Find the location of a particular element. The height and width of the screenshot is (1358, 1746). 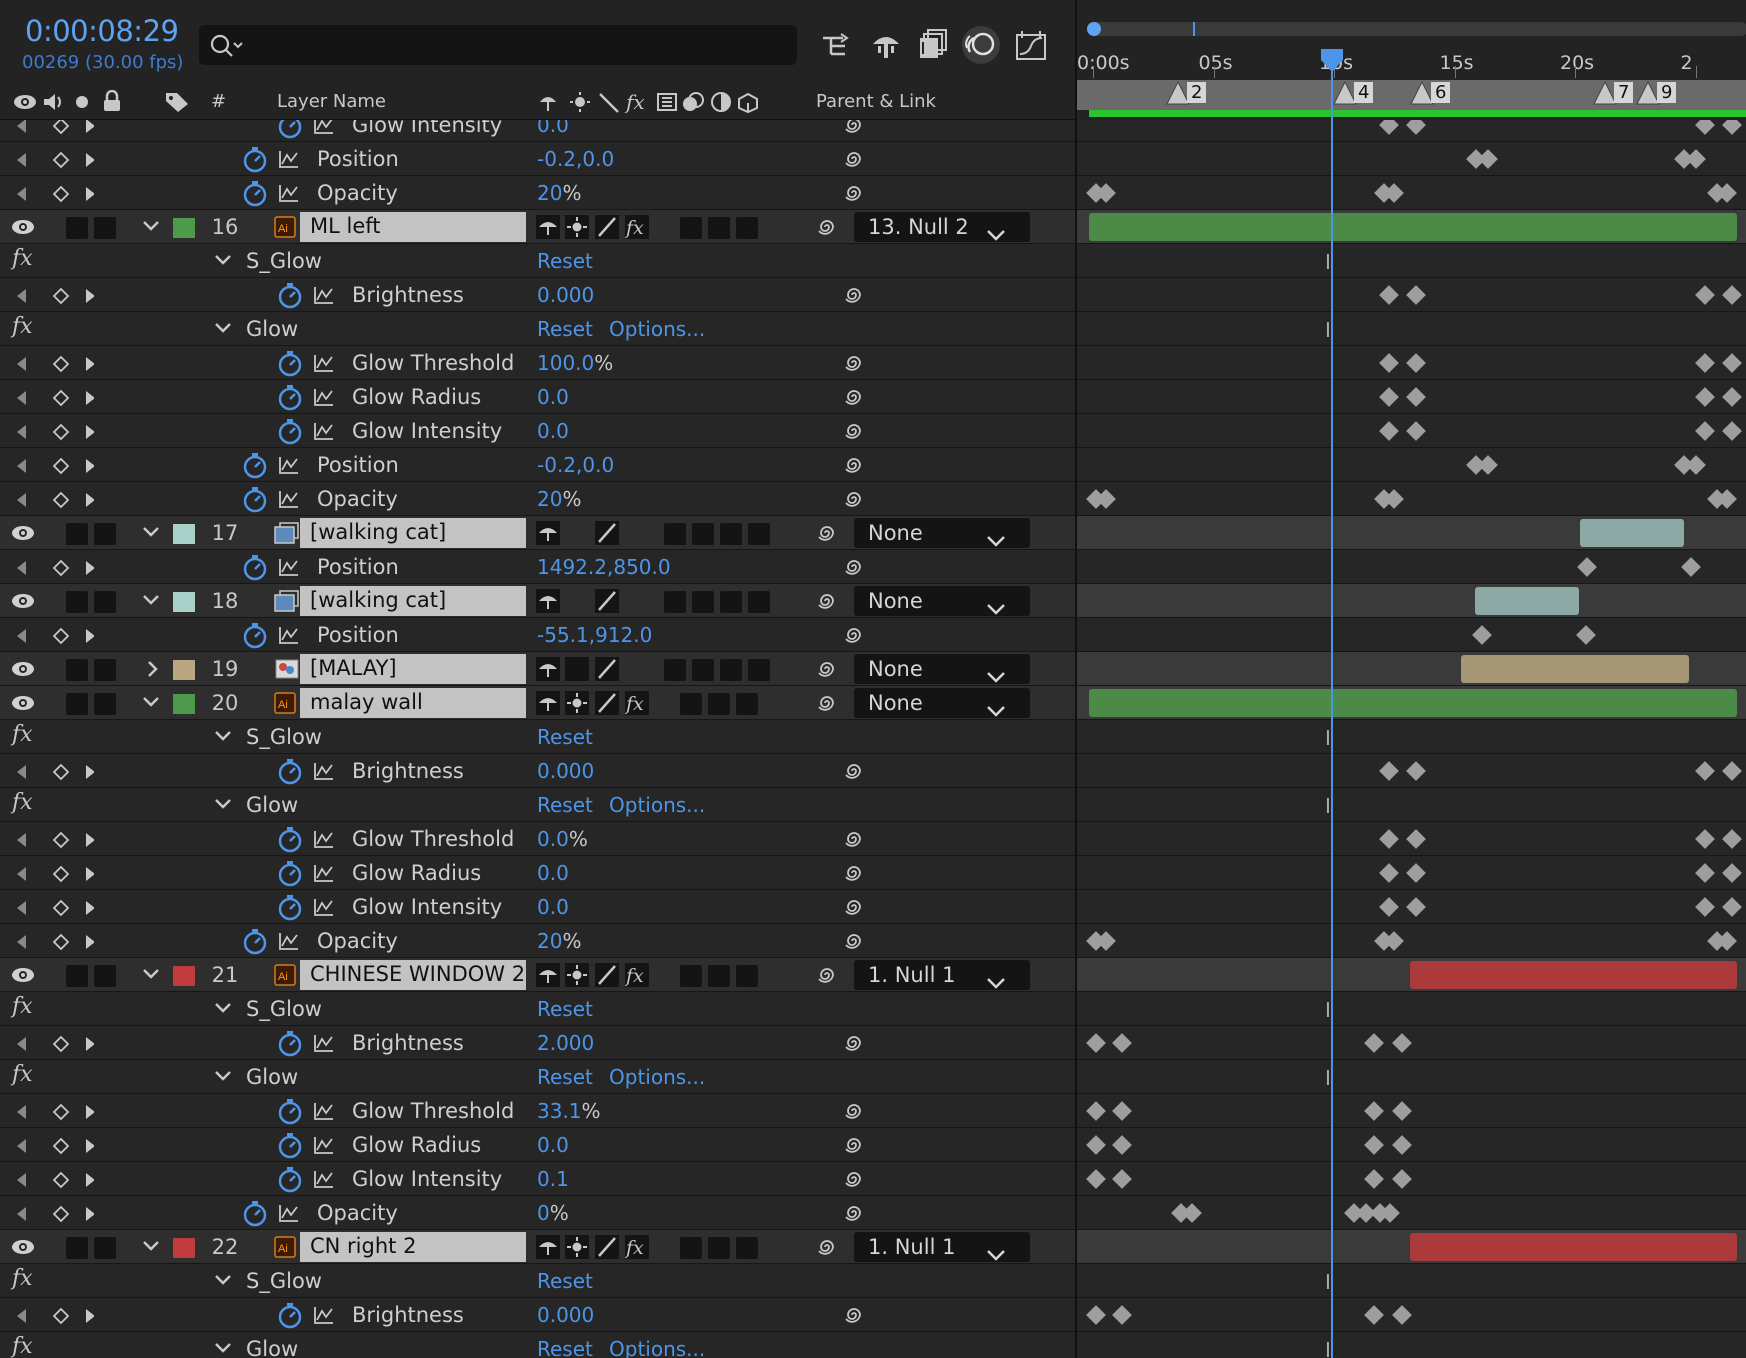

property-row: Brightness 0.000 is located at coordinates (537, 771).